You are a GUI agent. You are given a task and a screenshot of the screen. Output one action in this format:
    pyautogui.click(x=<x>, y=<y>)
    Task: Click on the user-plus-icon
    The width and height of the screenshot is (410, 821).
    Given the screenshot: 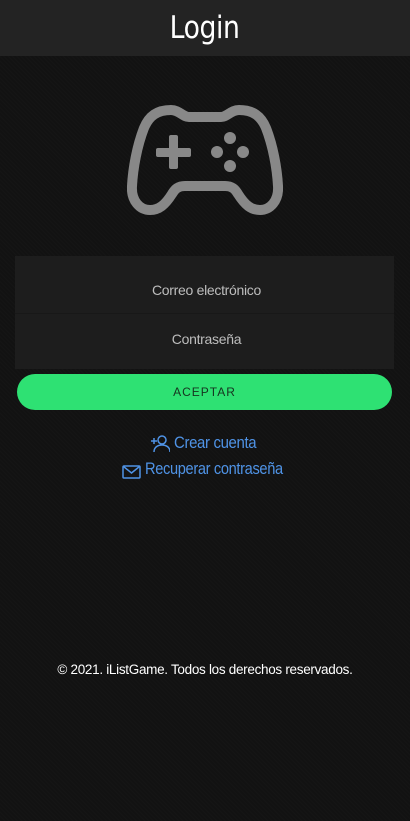 What is the action you would take?
    pyautogui.click(x=160, y=444)
    